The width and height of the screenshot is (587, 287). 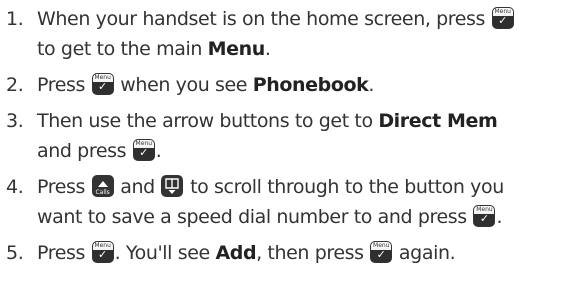 I want to click on step-text: and press, so click(x=82, y=151).